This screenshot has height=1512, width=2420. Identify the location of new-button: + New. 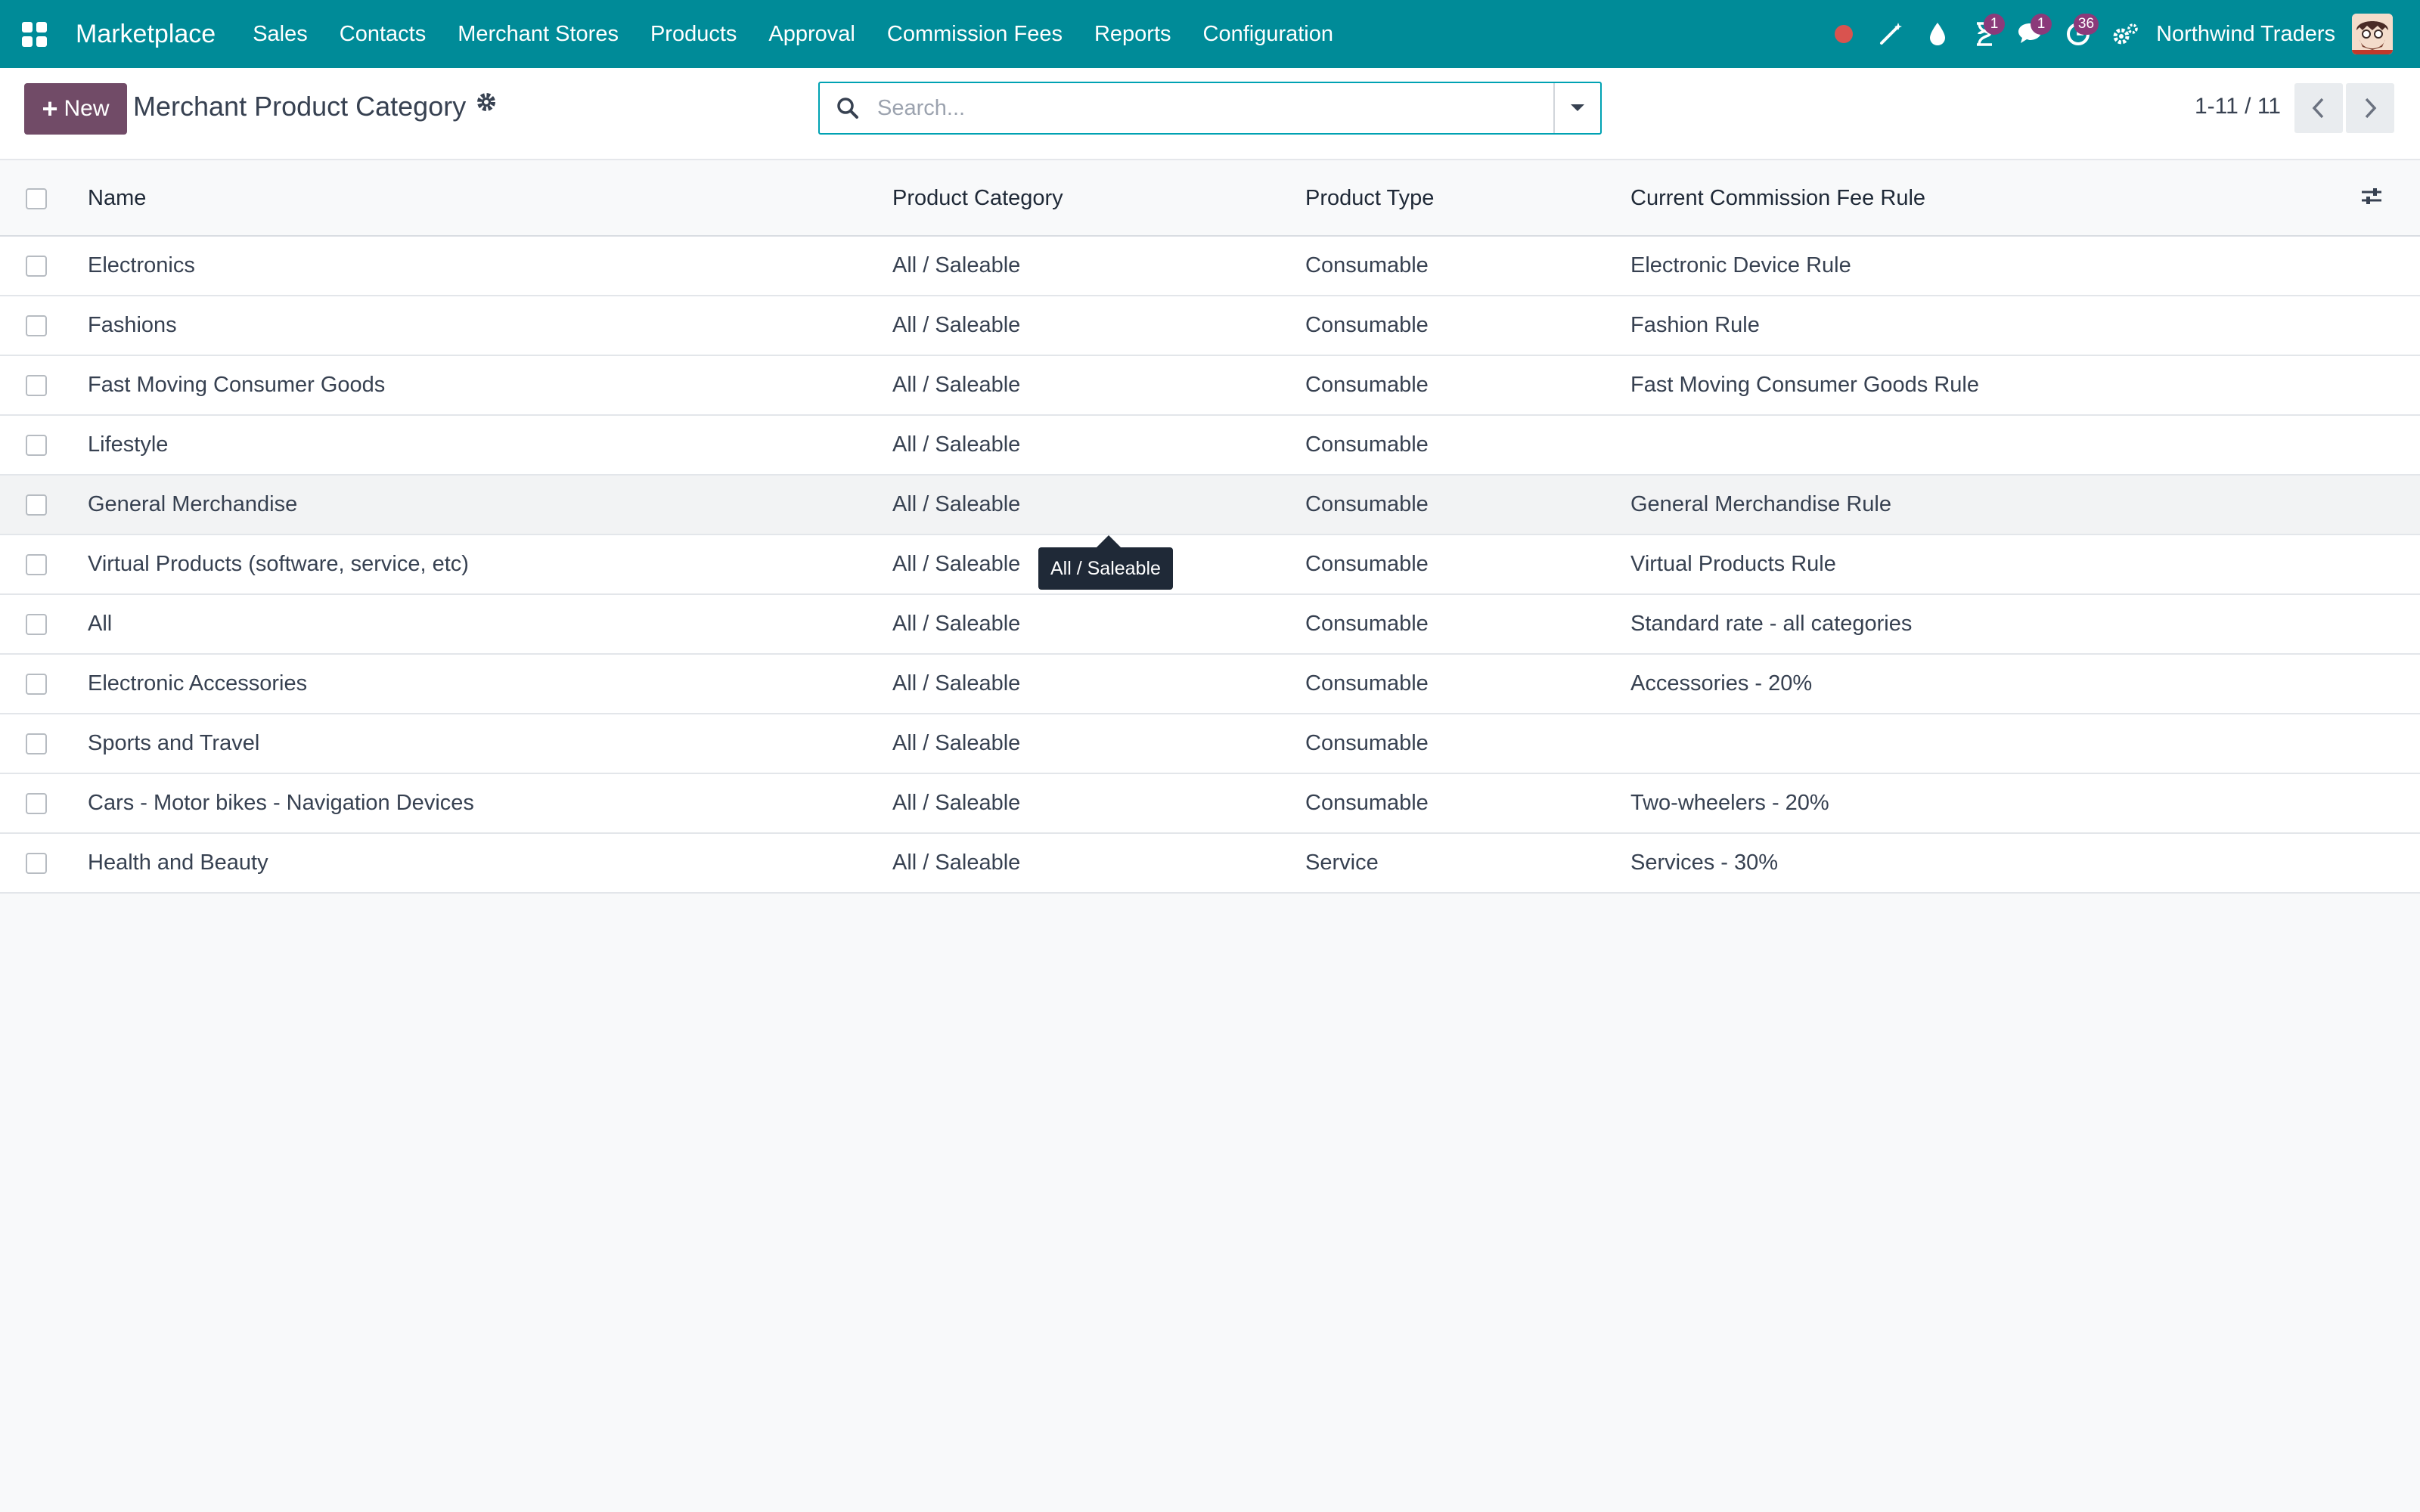
(75, 109).